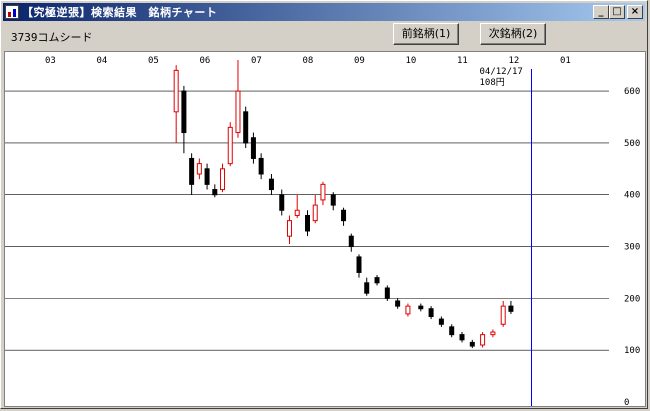  I want to click on minimize-button: _, so click(601, 12).